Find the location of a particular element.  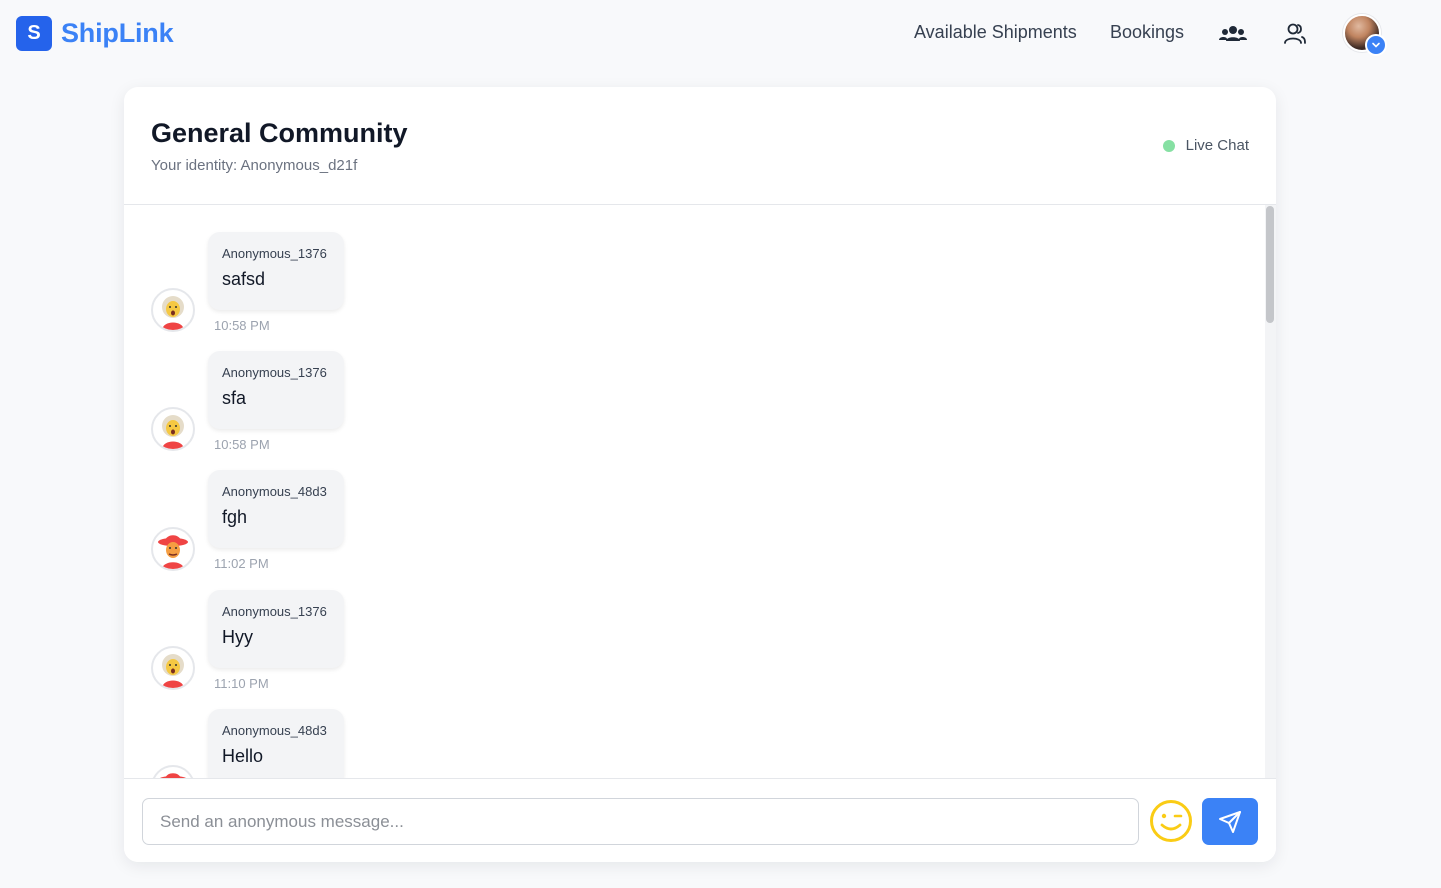

brand-name: ShipLink is located at coordinates (117, 33).